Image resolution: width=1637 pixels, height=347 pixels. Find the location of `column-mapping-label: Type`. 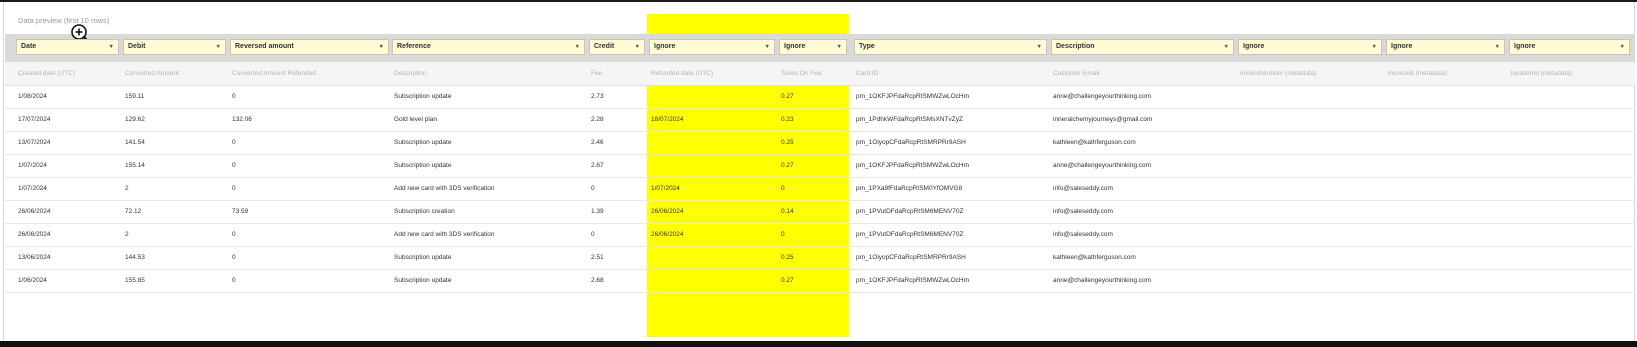

column-mapping-label: Type is located at coordinates (867, 46).